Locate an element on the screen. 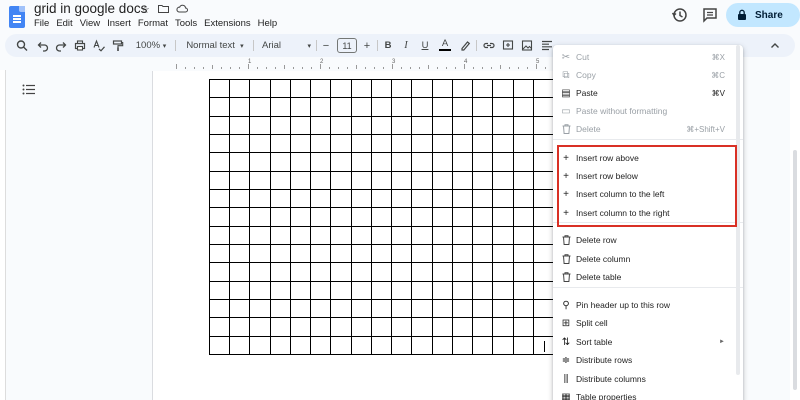 Image resolution: width=800 pixels, height=400 pixels. menu-item-paste: ▤ Paste ⌘V is located at coordinates (648, 93).